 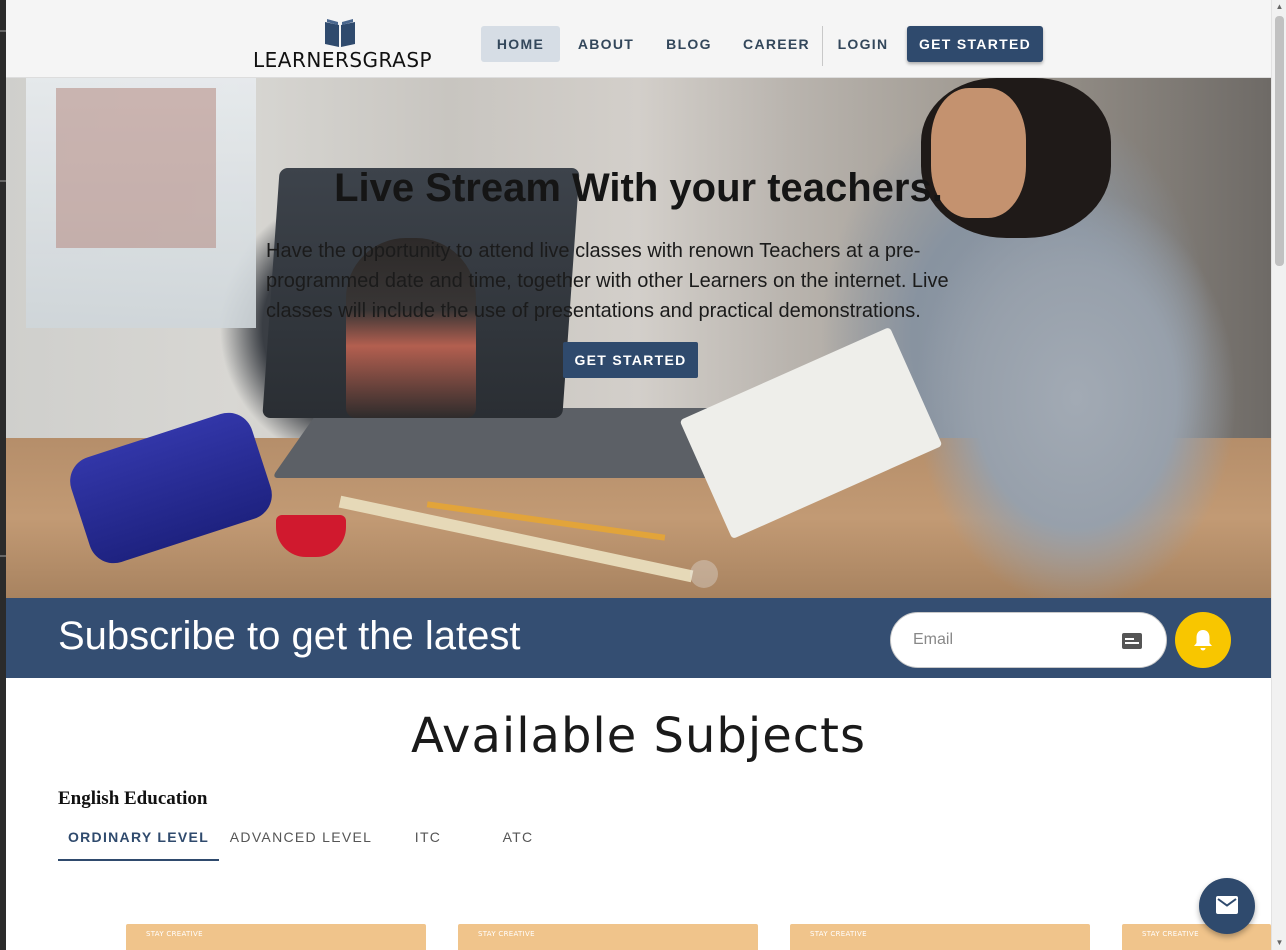 I want to click on nav-about: ABOUT, so click(x=606, y=44).